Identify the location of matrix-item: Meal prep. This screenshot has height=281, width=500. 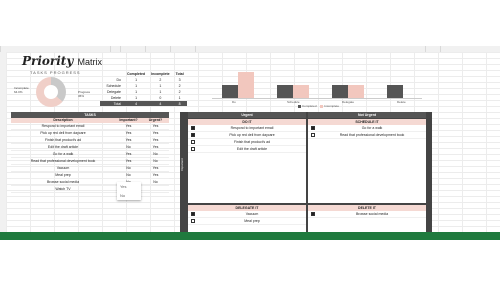
(247, 221).